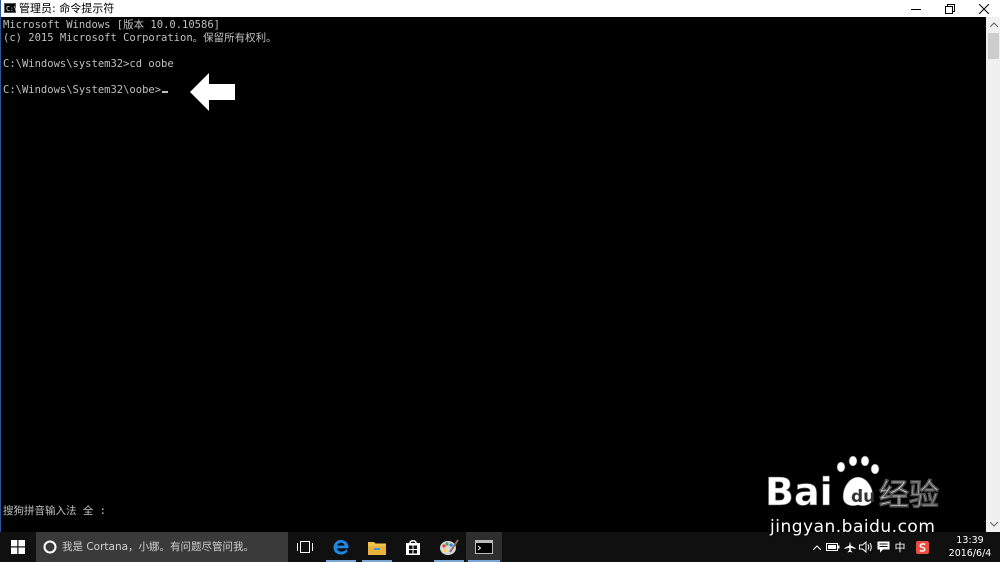 The height and width of the screenshot is (562, 1000). What do you see at coordinates (158, 547) in the screenshot?
I see `search-placeholder: 我是 Cortana，小娜。有问题尽管问我。` at bounding box center [158, 547].